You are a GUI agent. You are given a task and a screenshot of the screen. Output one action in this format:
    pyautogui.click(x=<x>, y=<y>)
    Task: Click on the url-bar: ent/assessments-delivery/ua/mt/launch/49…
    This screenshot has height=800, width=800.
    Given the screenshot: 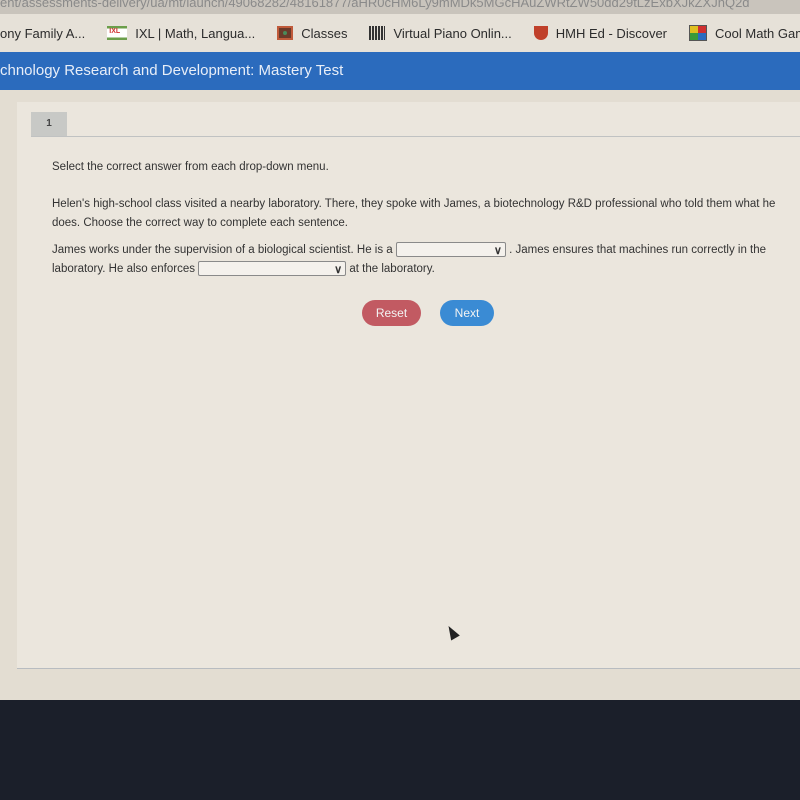 What is the action you would take?
    pyautogui.click(x=400, y=7)
    